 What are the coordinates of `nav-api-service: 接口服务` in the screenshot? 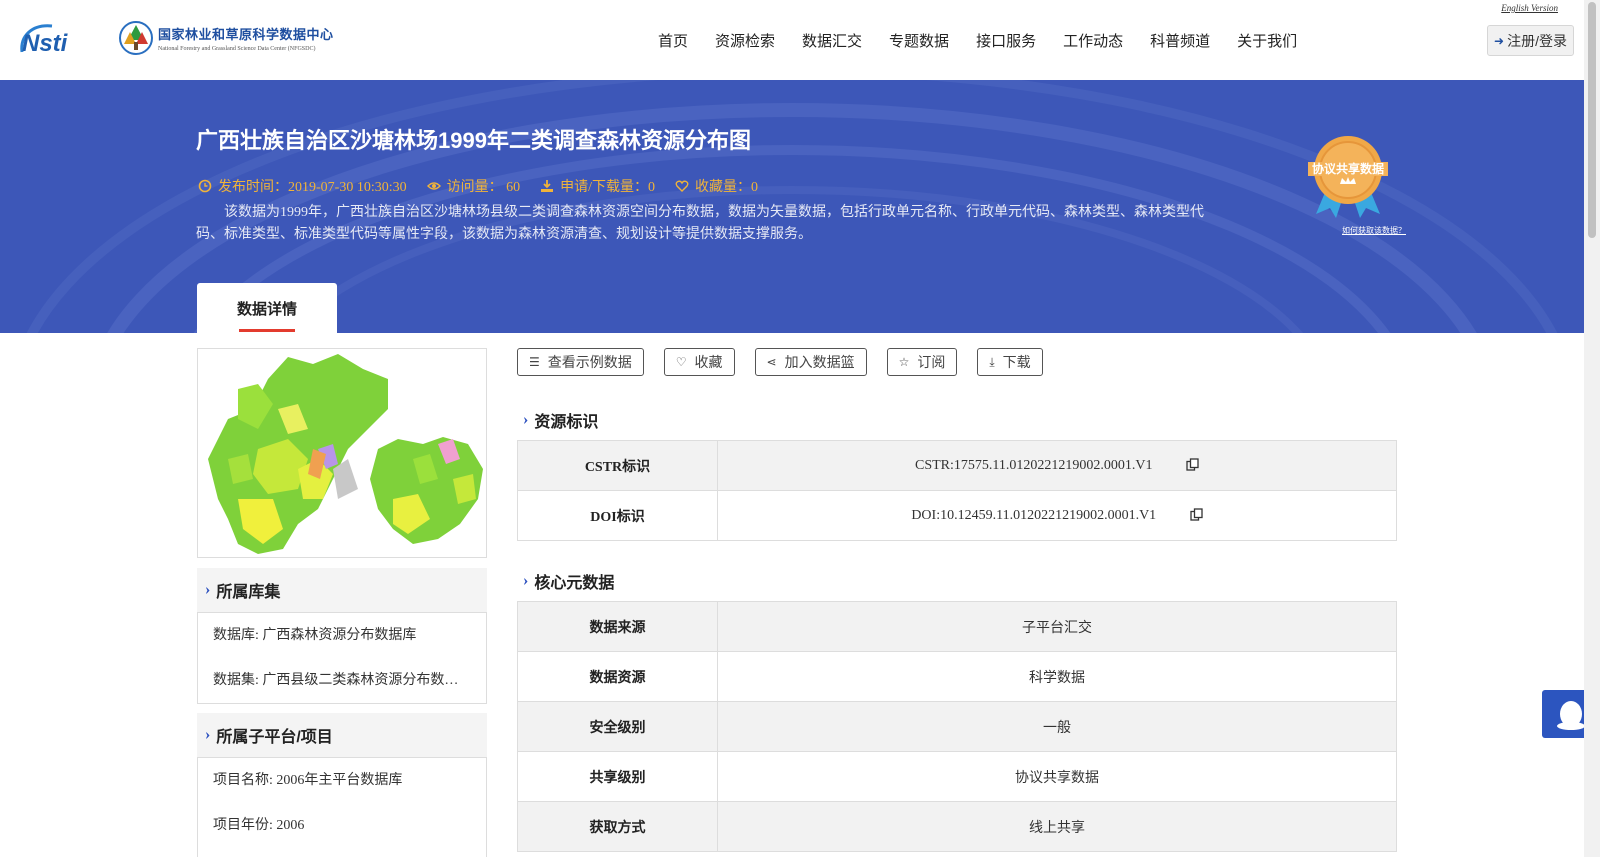 It's located at (1006, 40).